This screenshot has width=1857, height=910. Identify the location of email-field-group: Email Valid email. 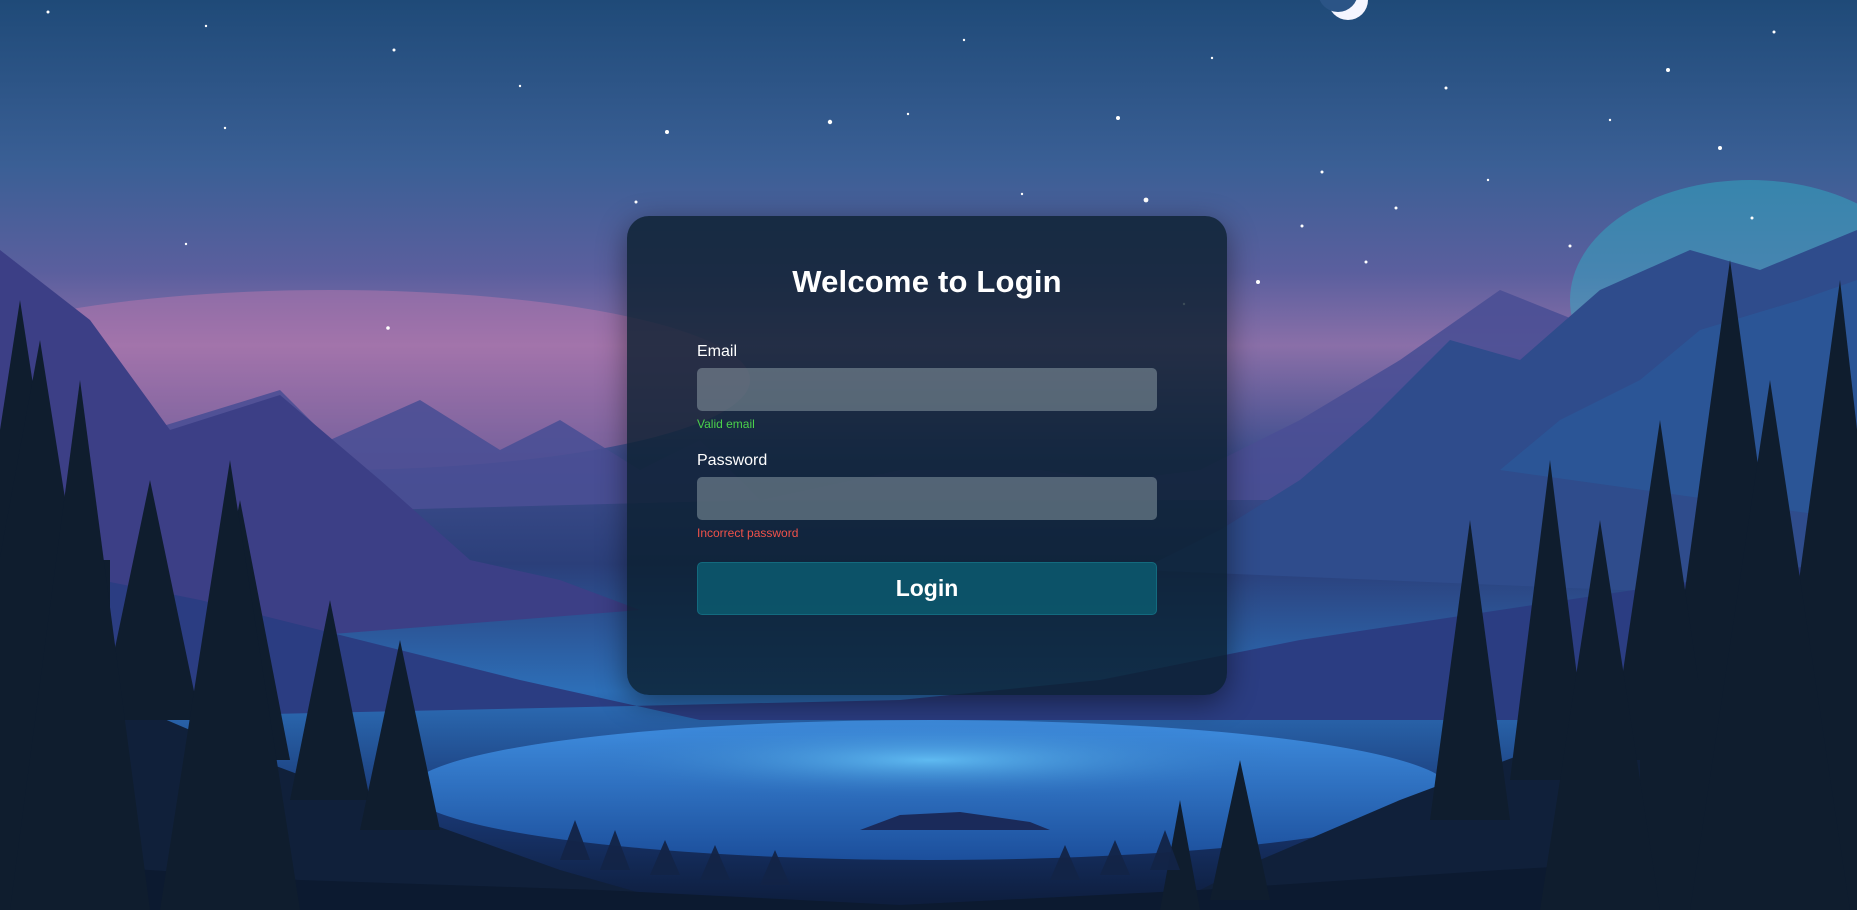
(927, 386).